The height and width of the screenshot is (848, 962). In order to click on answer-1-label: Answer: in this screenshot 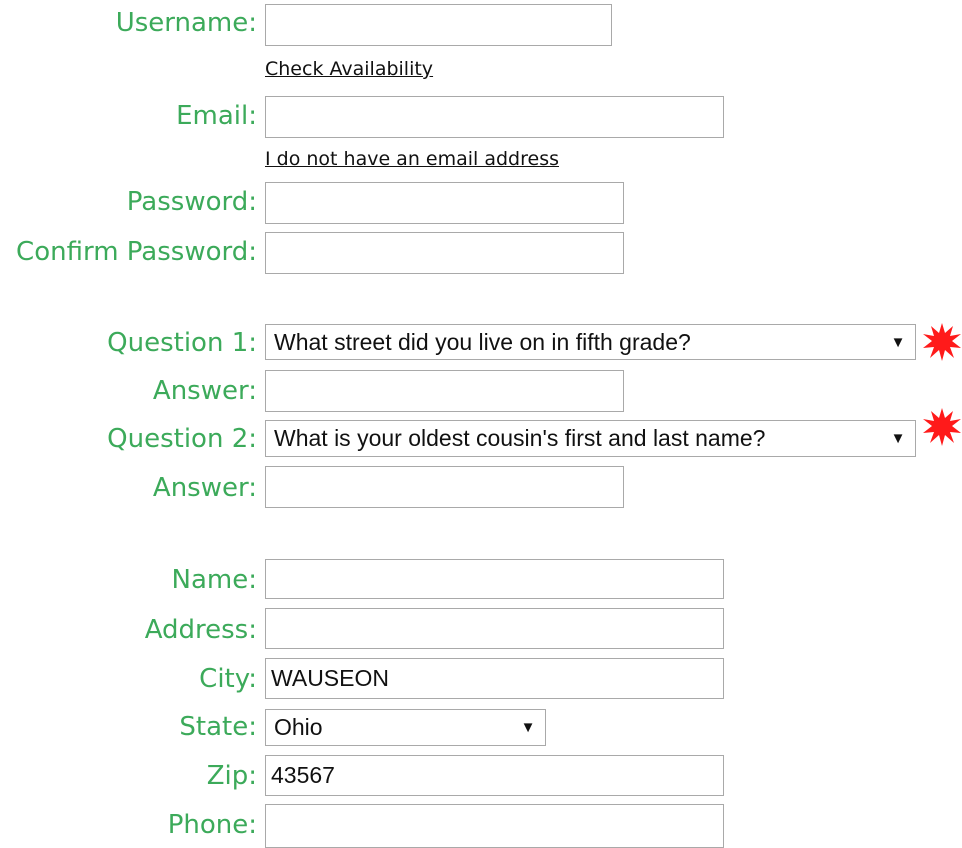, I will do `click(204, 391)`.